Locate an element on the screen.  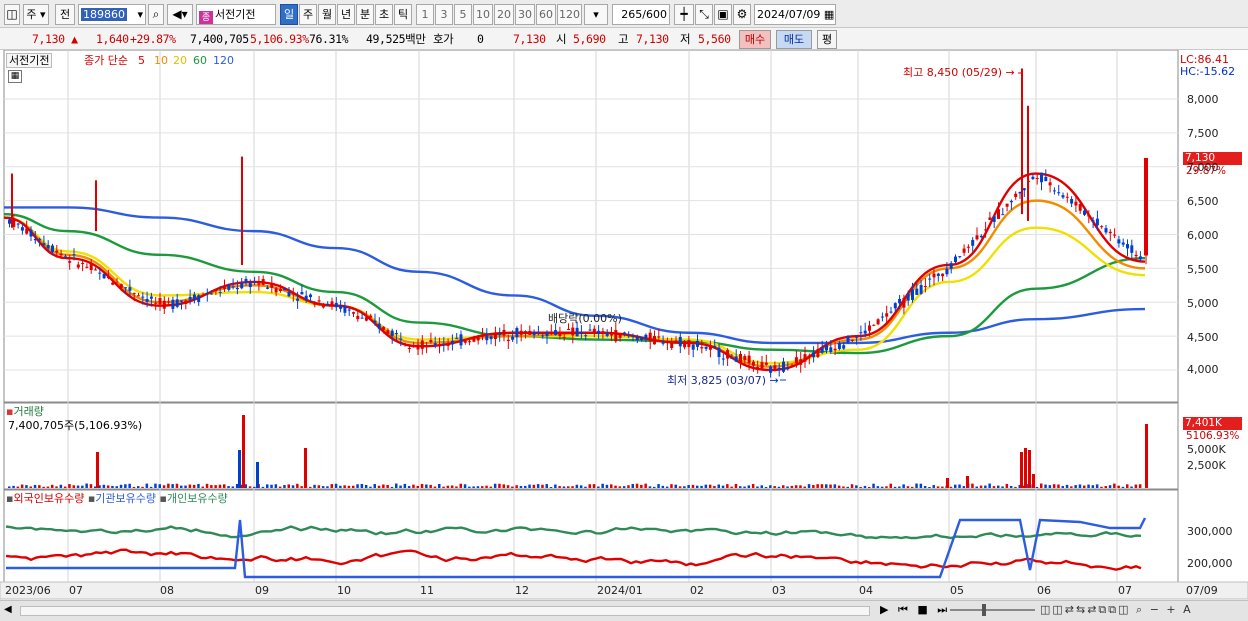
bottom-bar: ◀ ▶ ⏮ ■ ⏭ ◫◫⇄⇆⇄⧉⧉◫ ⌕ − + A is located at coordinates (624, 610).